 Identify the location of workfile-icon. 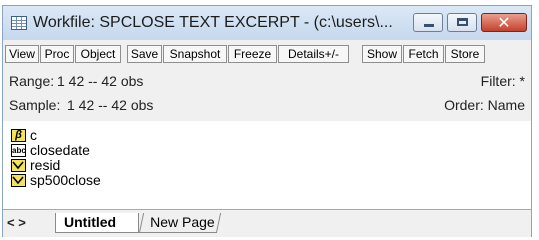
(19, 23).